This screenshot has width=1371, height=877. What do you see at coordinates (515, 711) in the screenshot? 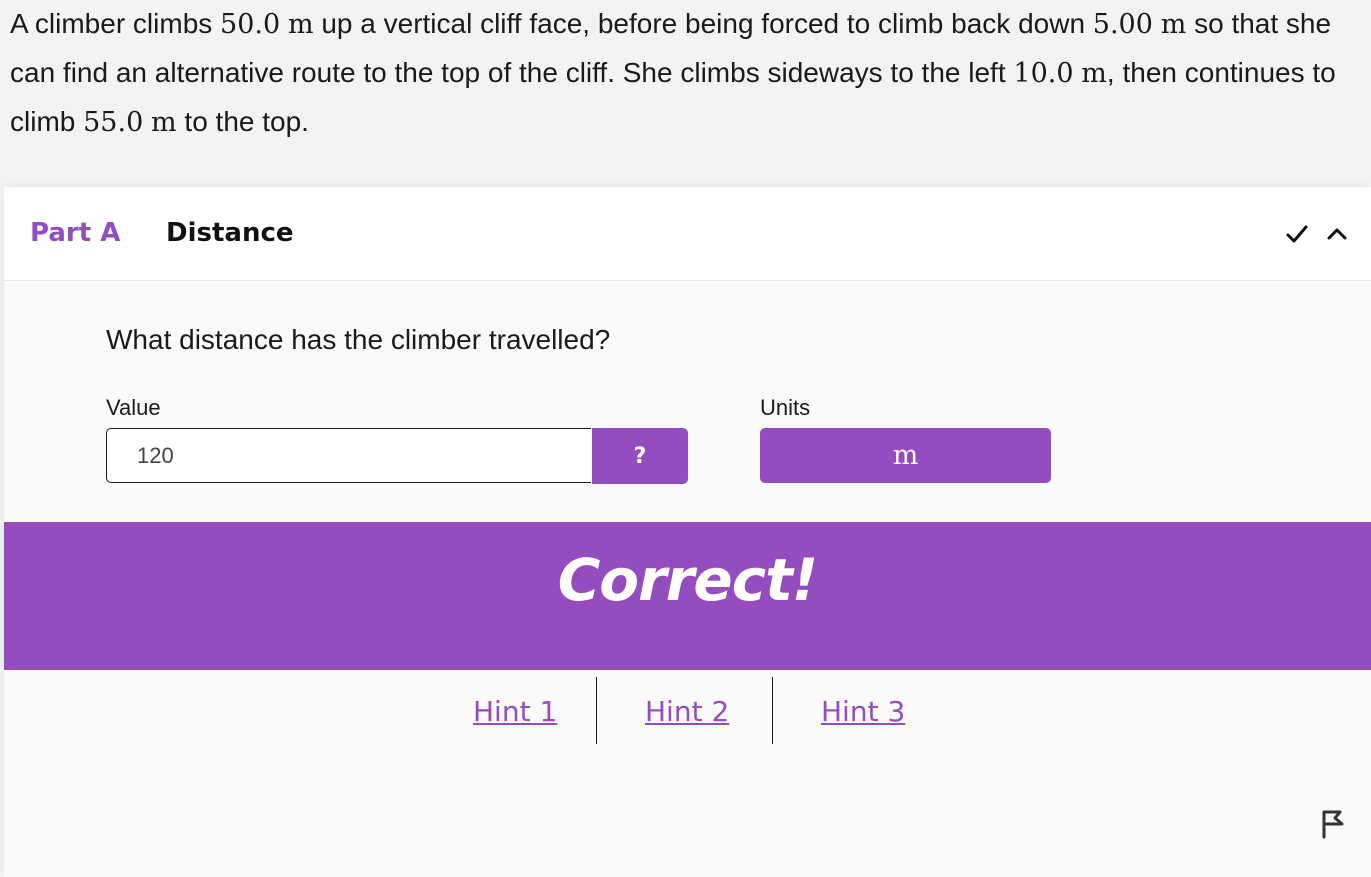
I see `hint-1-link: Hint 1` at bounding box center [515, 711].